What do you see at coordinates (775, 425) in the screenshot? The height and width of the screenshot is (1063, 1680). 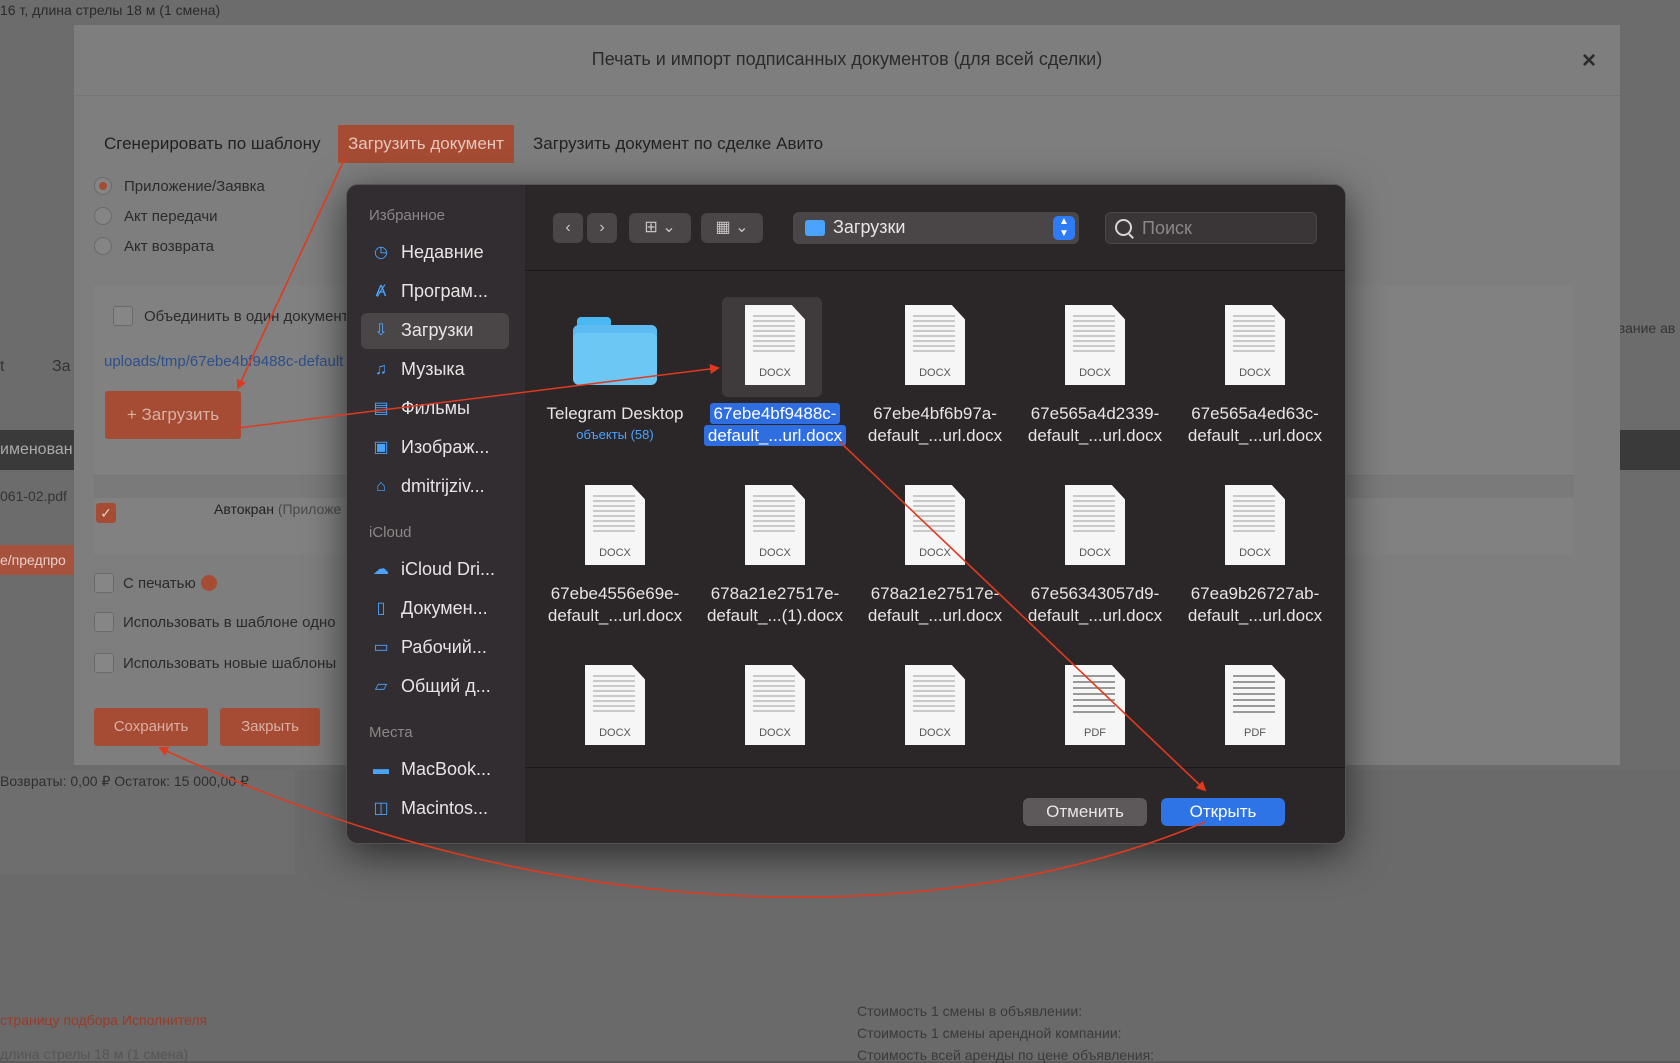 I see `file-name: 67ebe4bf9488c-default_...url.docx` at bounding box center [775, 425].